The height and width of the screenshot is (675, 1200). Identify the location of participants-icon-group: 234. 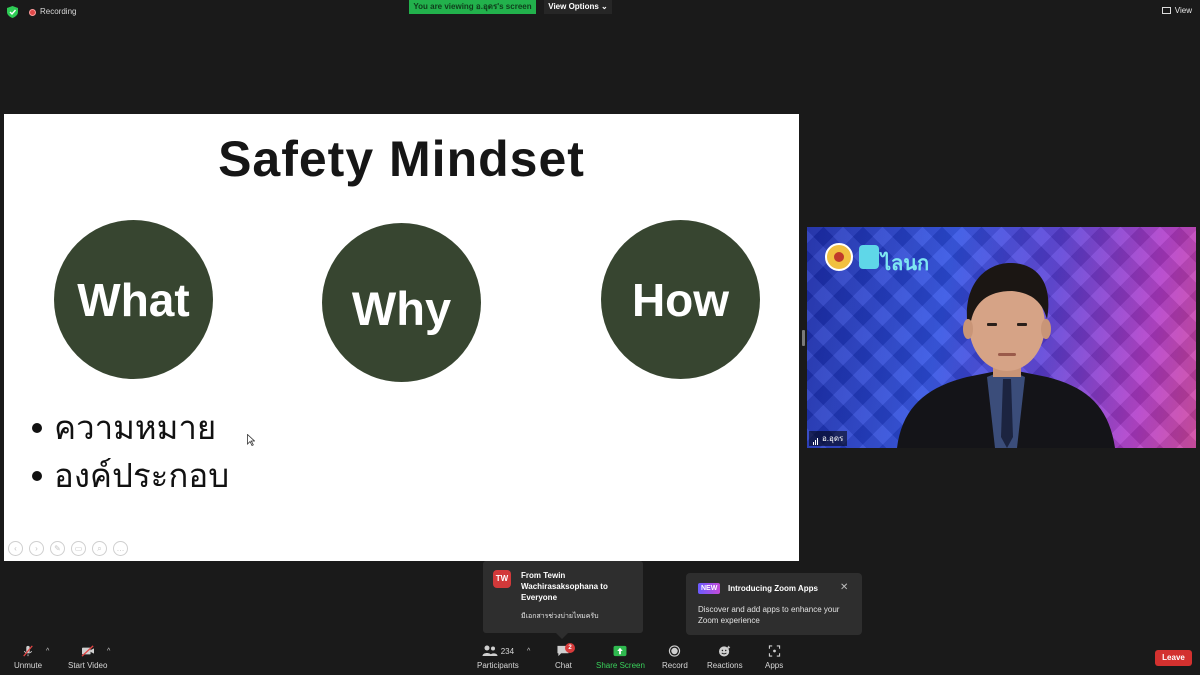
(498, 651).